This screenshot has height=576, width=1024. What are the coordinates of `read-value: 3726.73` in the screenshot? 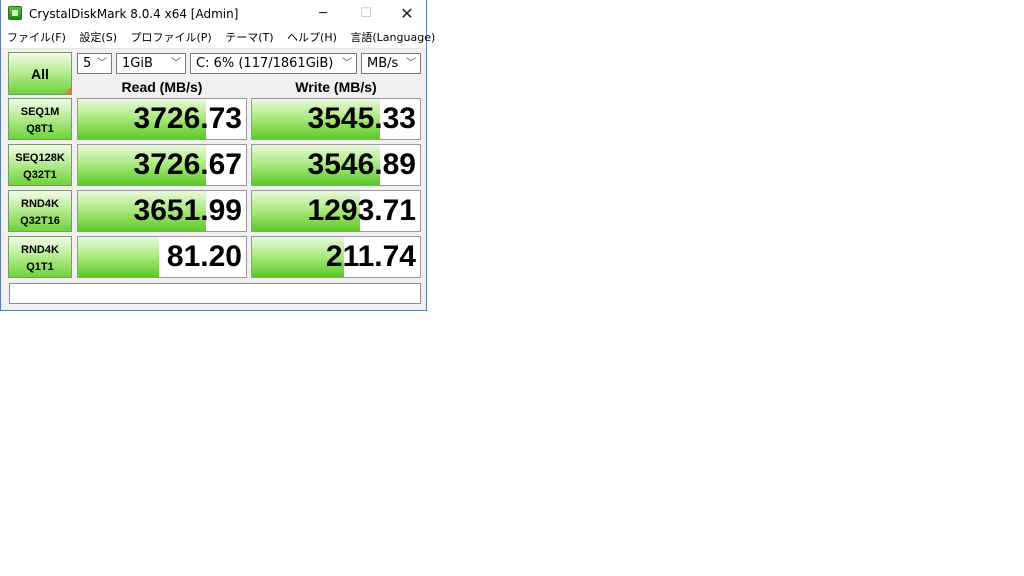 It's located at (187, 118).